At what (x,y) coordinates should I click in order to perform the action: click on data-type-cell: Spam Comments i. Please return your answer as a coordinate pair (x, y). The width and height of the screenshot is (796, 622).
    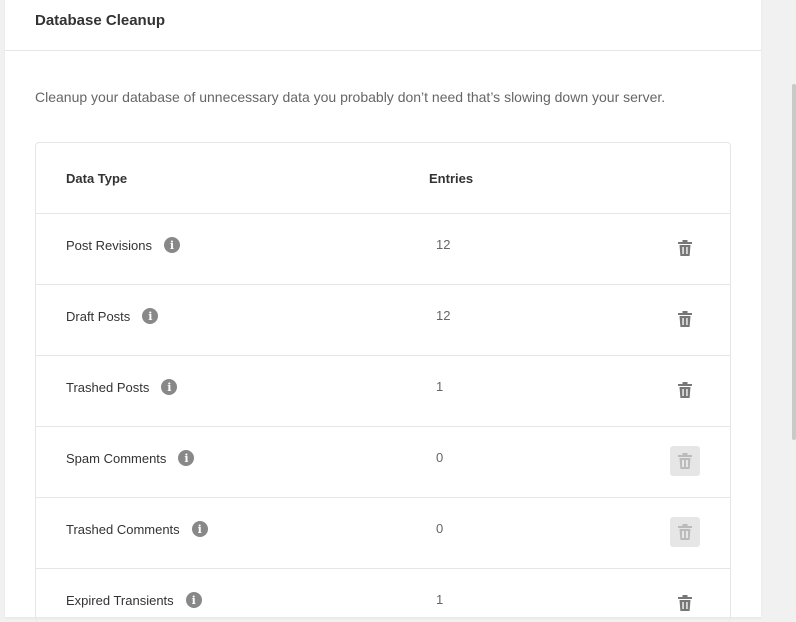
    Looking at the image, I should click on (130, 458).